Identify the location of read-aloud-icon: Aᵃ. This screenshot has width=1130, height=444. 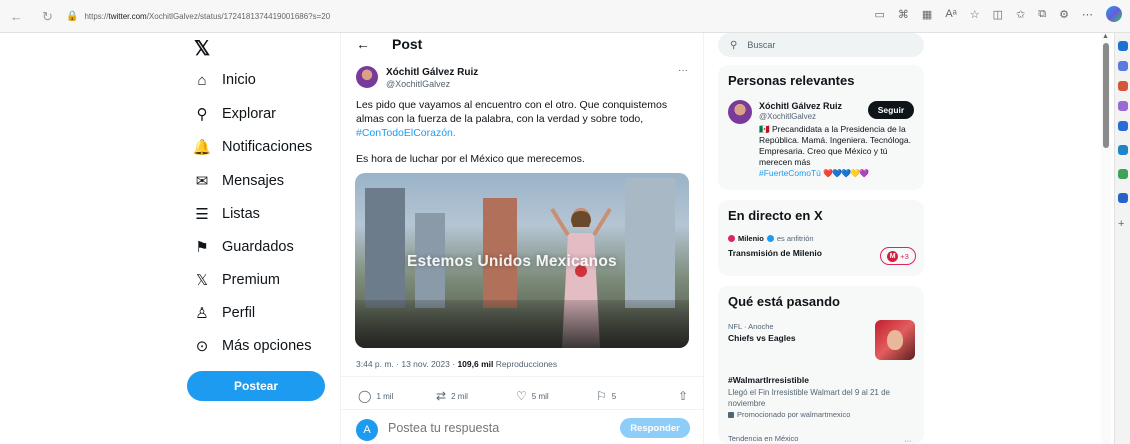
(950, 15).